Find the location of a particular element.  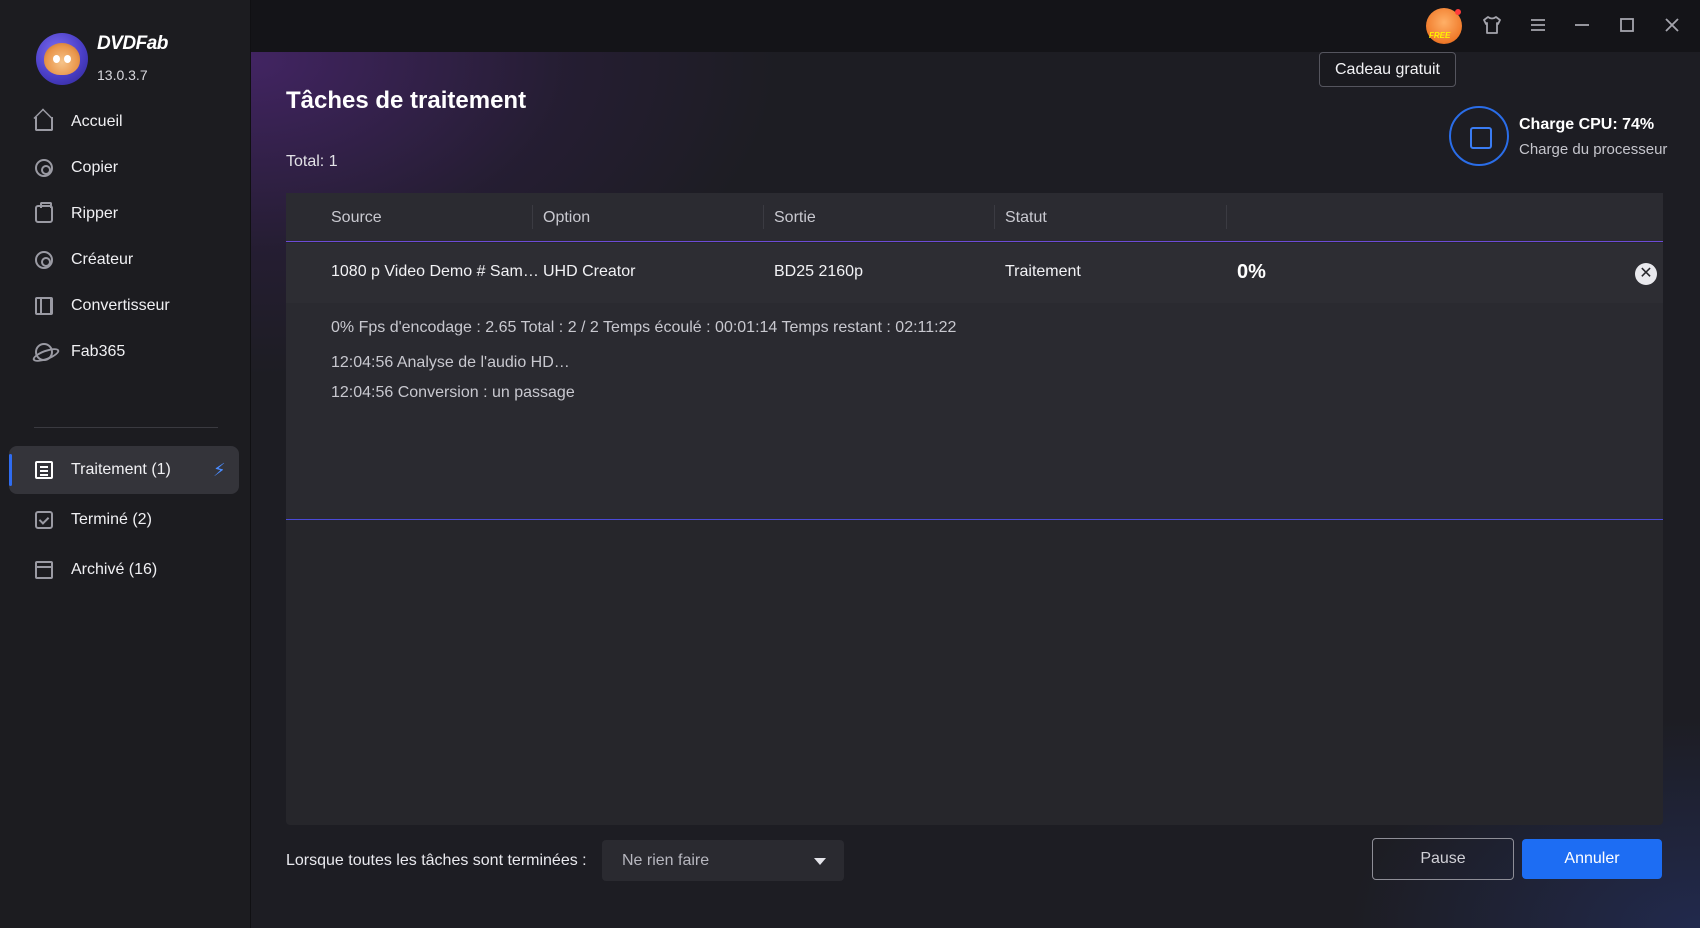

sidebar-item-archive: Archivé (16) is located at coordinates (124, 570).